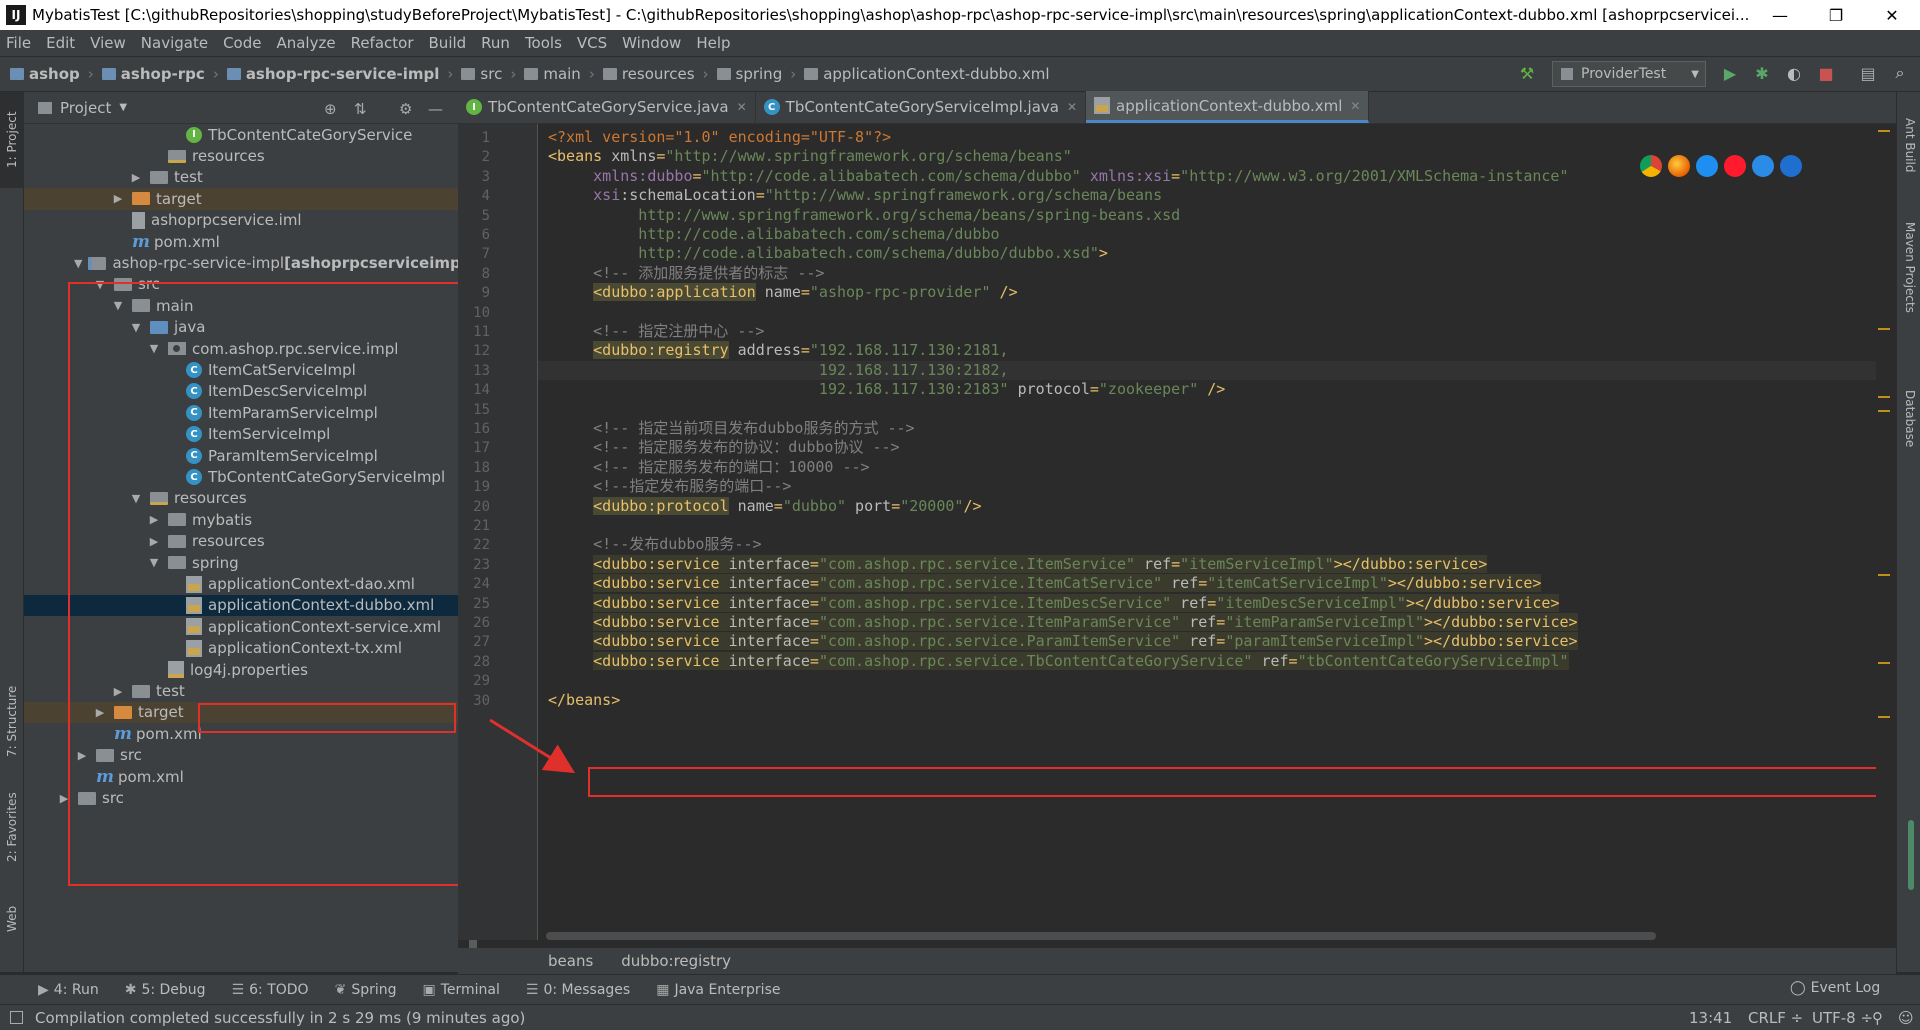  I want to click on line-separator-select: CRLF ÷, so click(1775, 1018).